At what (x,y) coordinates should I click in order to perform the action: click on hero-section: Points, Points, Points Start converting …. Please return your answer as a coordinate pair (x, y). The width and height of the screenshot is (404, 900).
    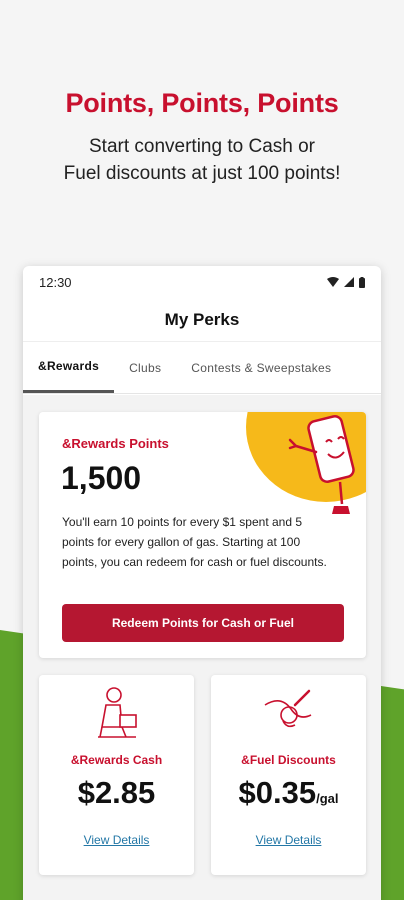
    Looking at the image, I should click on (202, 137).